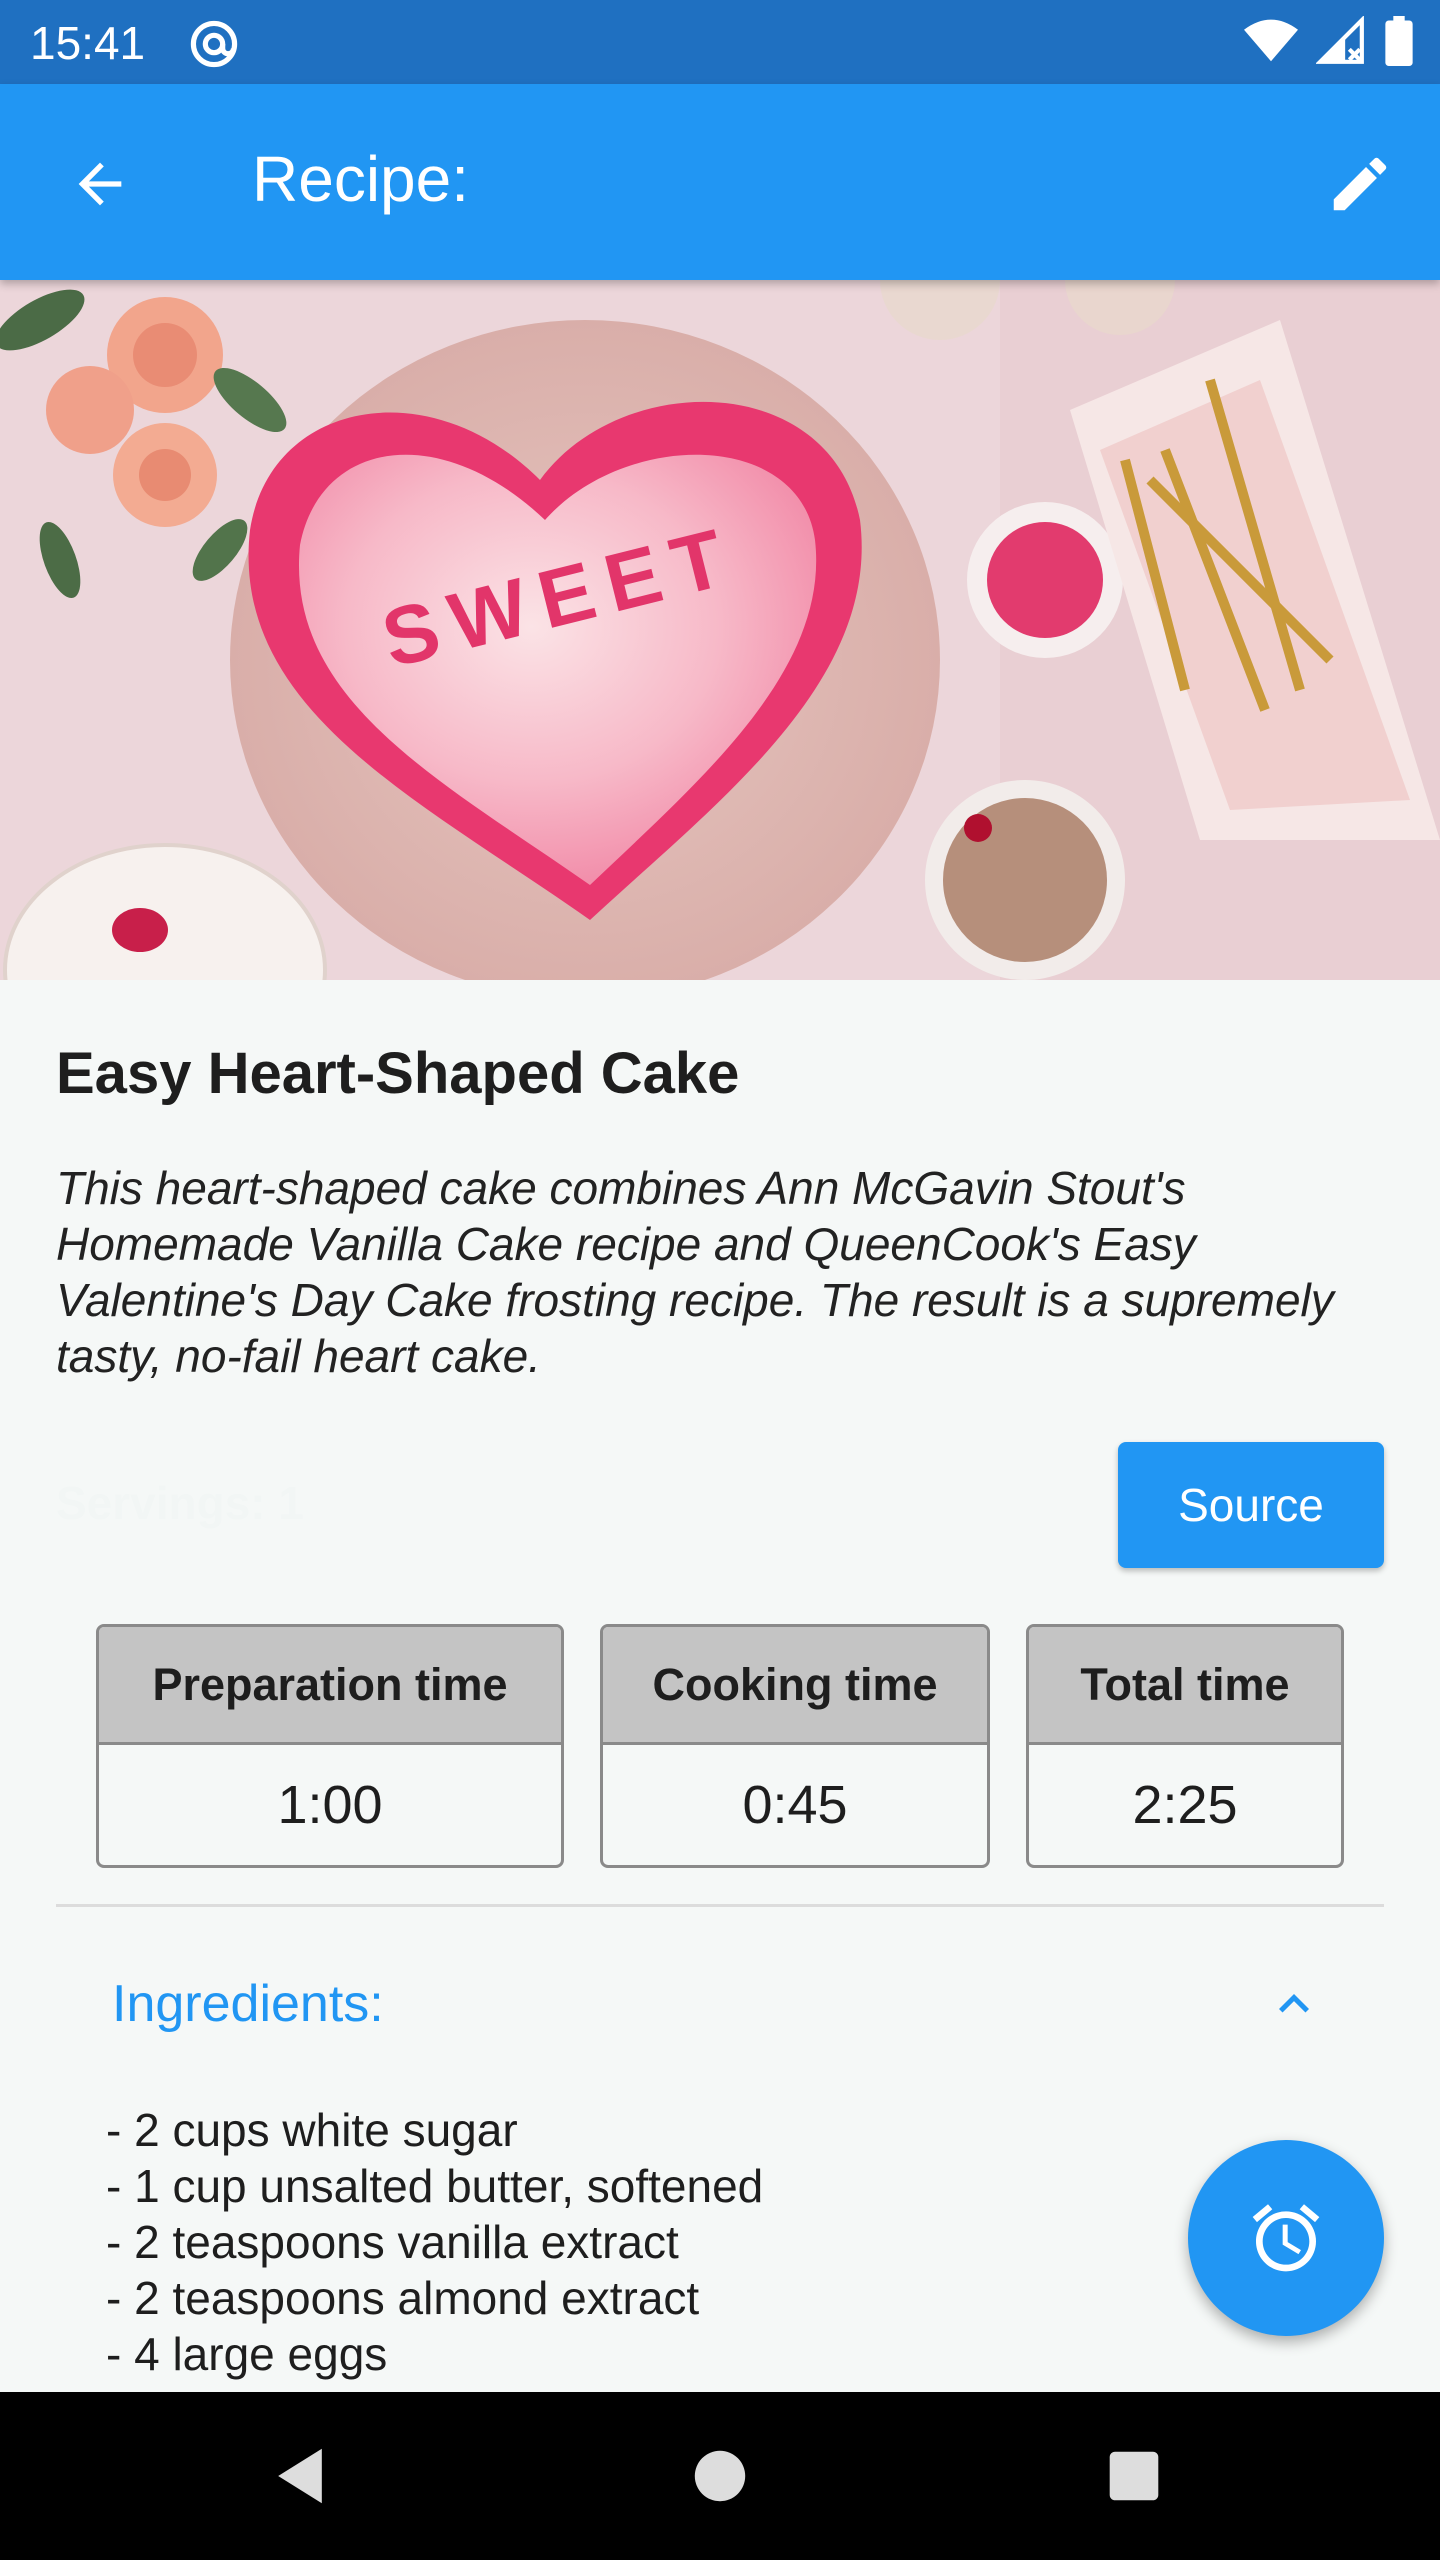 This screenshot has height=2560, width=1440. I want to click on prep-time-card: Preparation time 1:00, so click(330, 1746).